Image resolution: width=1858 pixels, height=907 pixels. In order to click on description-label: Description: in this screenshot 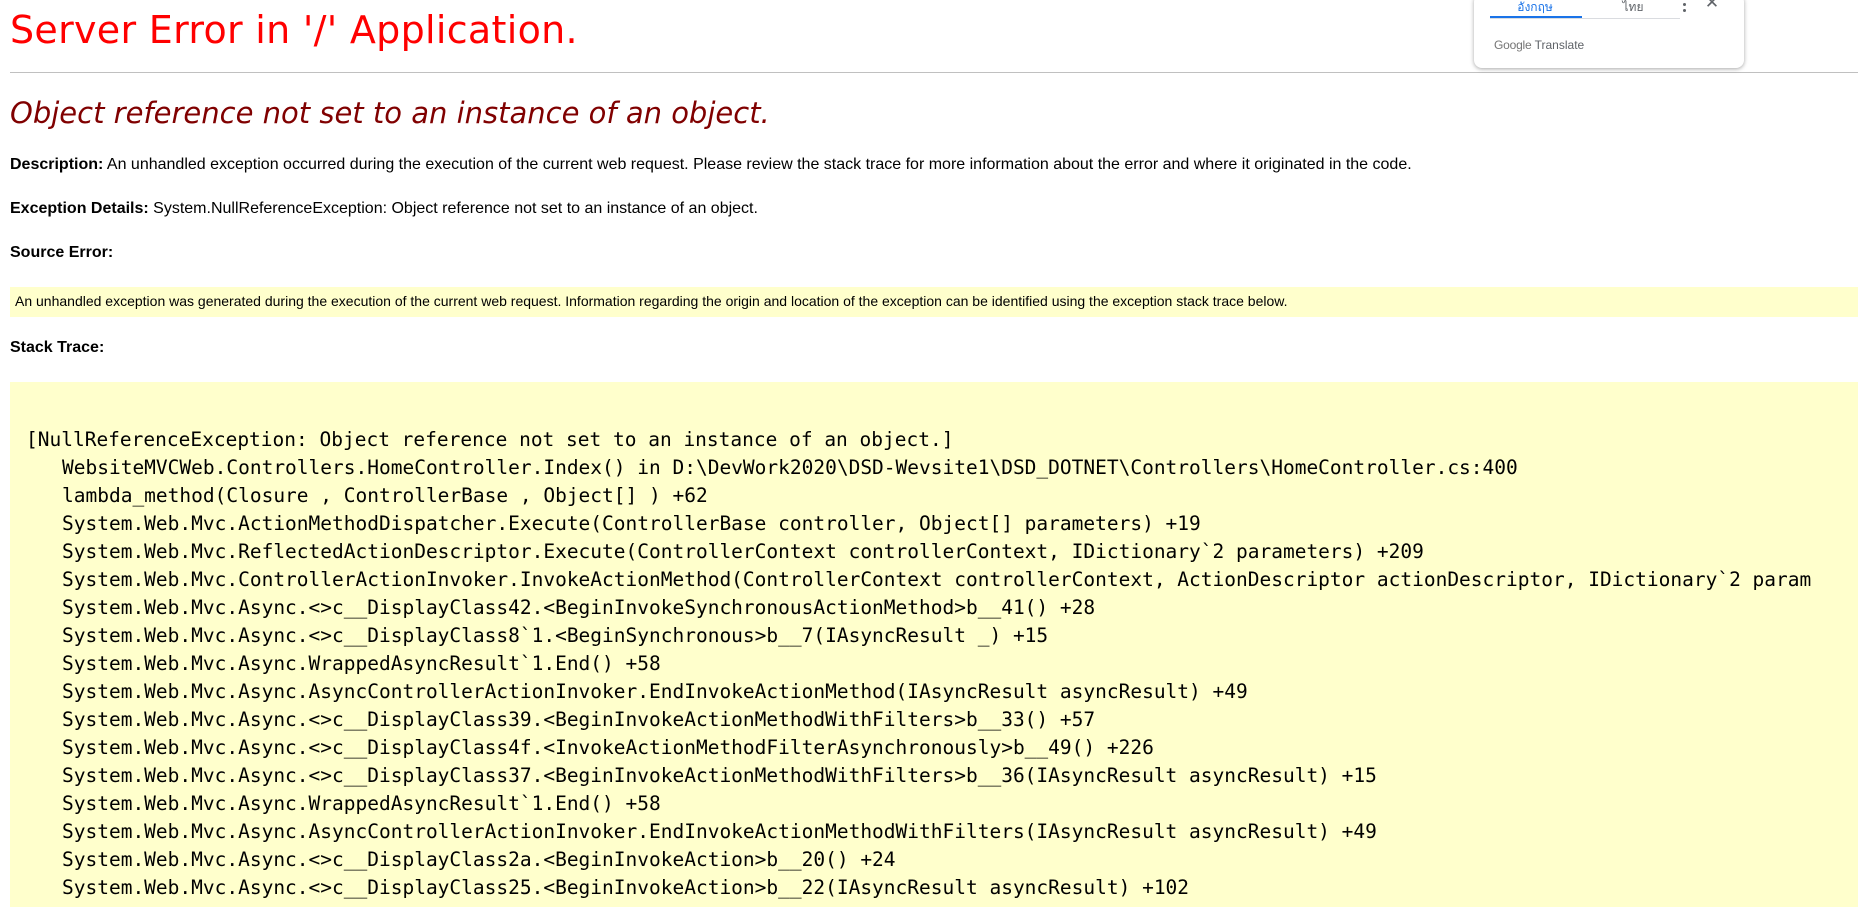, I will do `click(57, 164)`.